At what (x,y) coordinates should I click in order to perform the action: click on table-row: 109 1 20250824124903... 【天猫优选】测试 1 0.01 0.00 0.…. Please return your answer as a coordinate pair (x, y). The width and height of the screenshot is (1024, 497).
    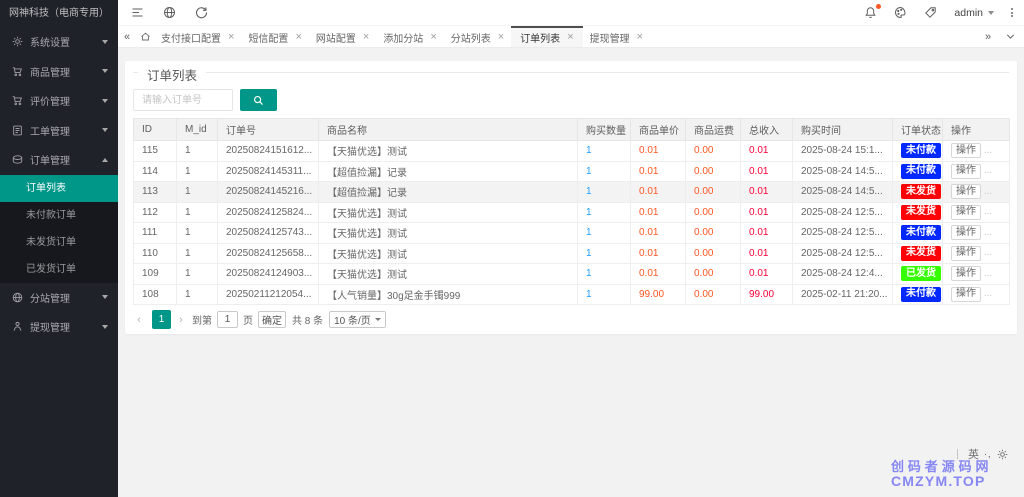
    Looking at the image, I should click on (571, 274).